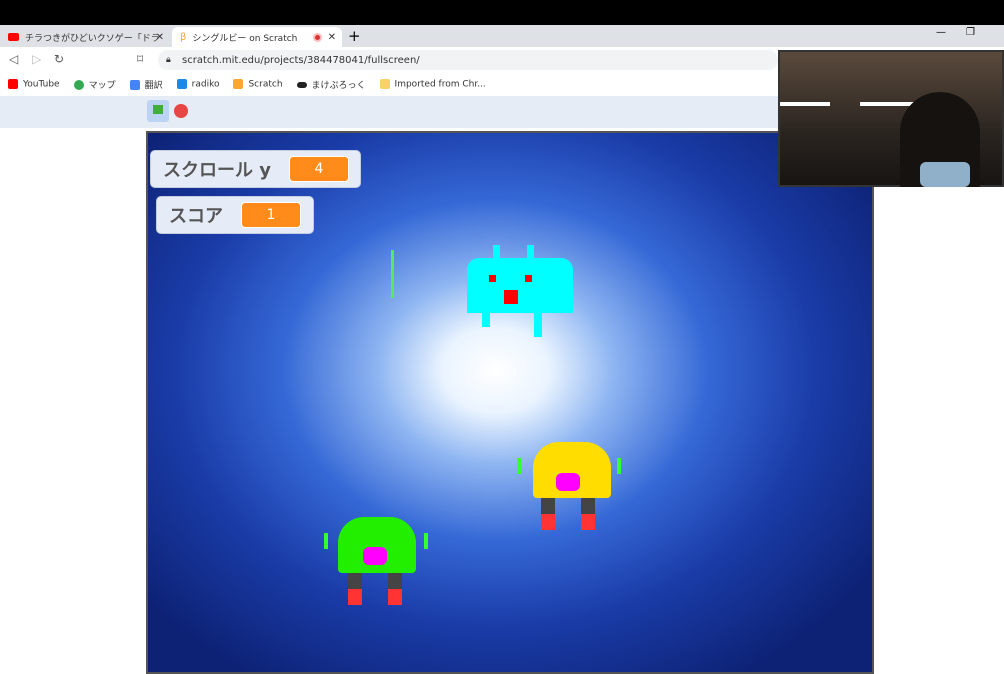 The image size is (1004, 674). Describe the element at coordinates (317, 37) in the screenshot. I see `recording-icon` at that location.